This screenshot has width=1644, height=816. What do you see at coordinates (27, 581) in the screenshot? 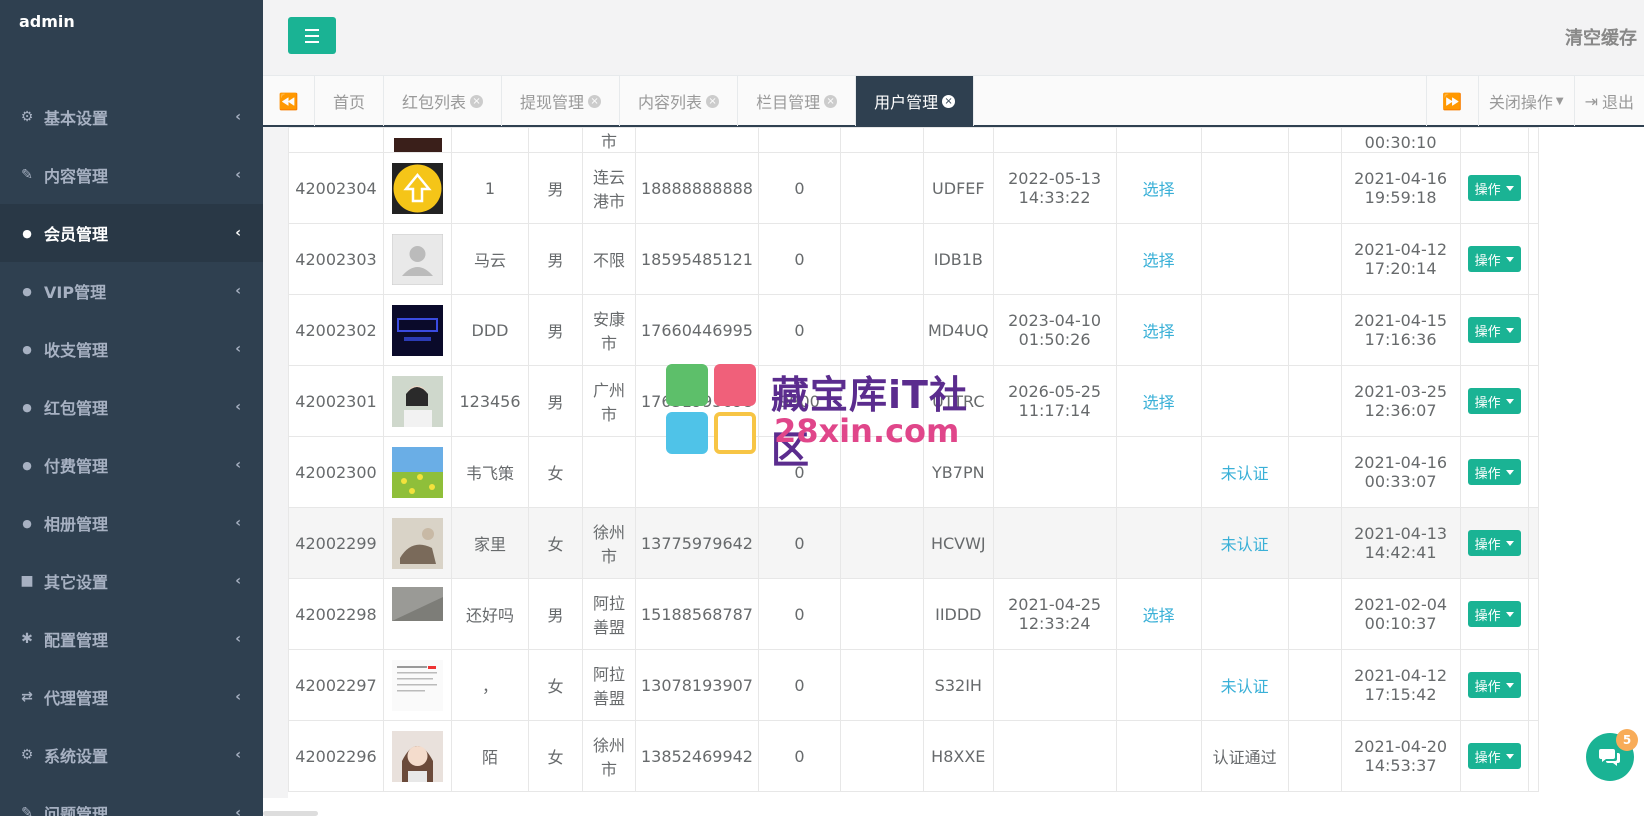
I see `book-icon: ■` at bounding box center [27, 581].